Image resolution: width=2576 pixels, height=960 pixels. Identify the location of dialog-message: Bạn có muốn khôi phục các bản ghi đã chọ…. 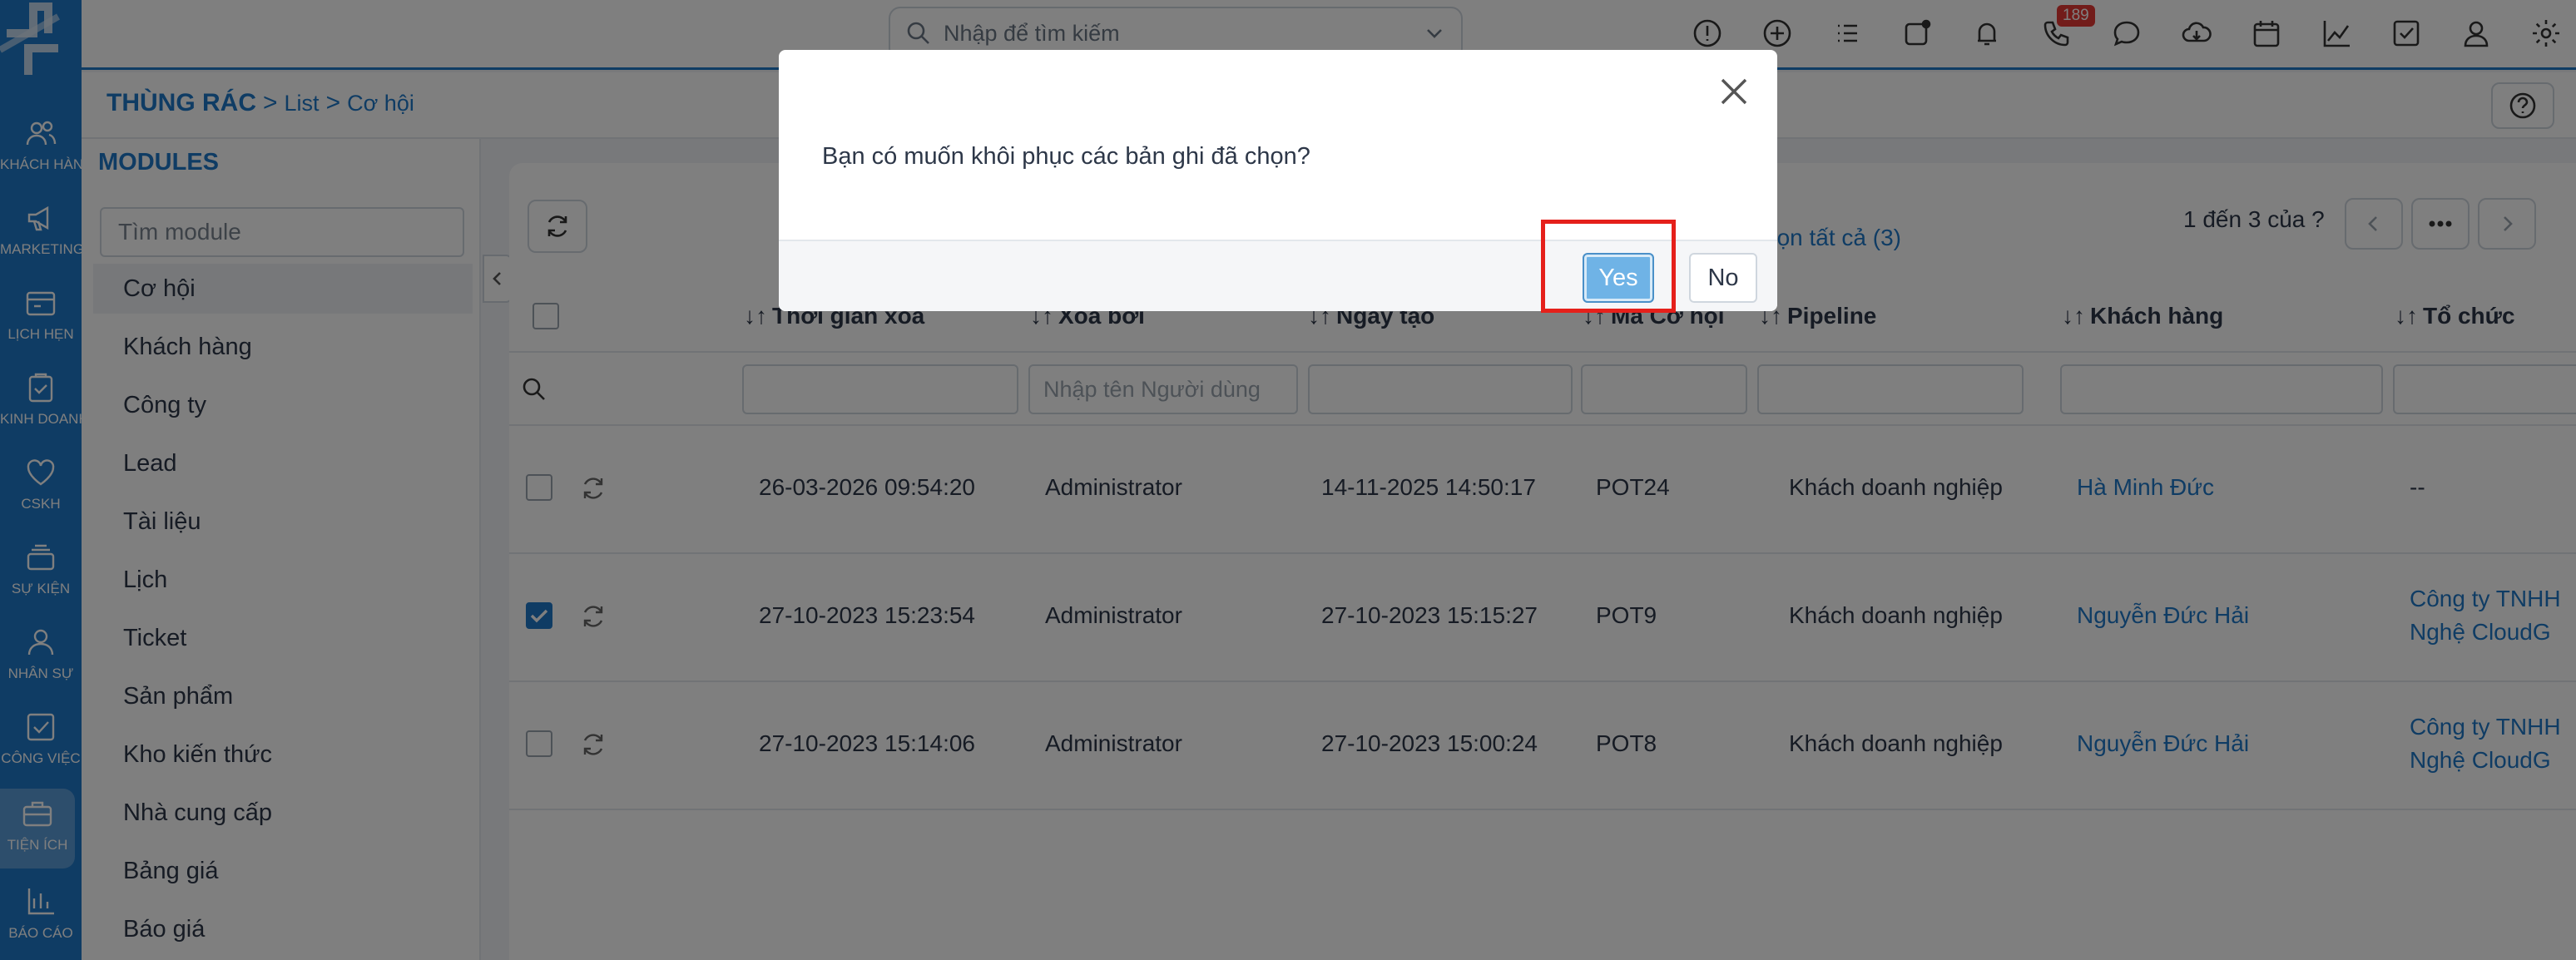
(1066, 156).